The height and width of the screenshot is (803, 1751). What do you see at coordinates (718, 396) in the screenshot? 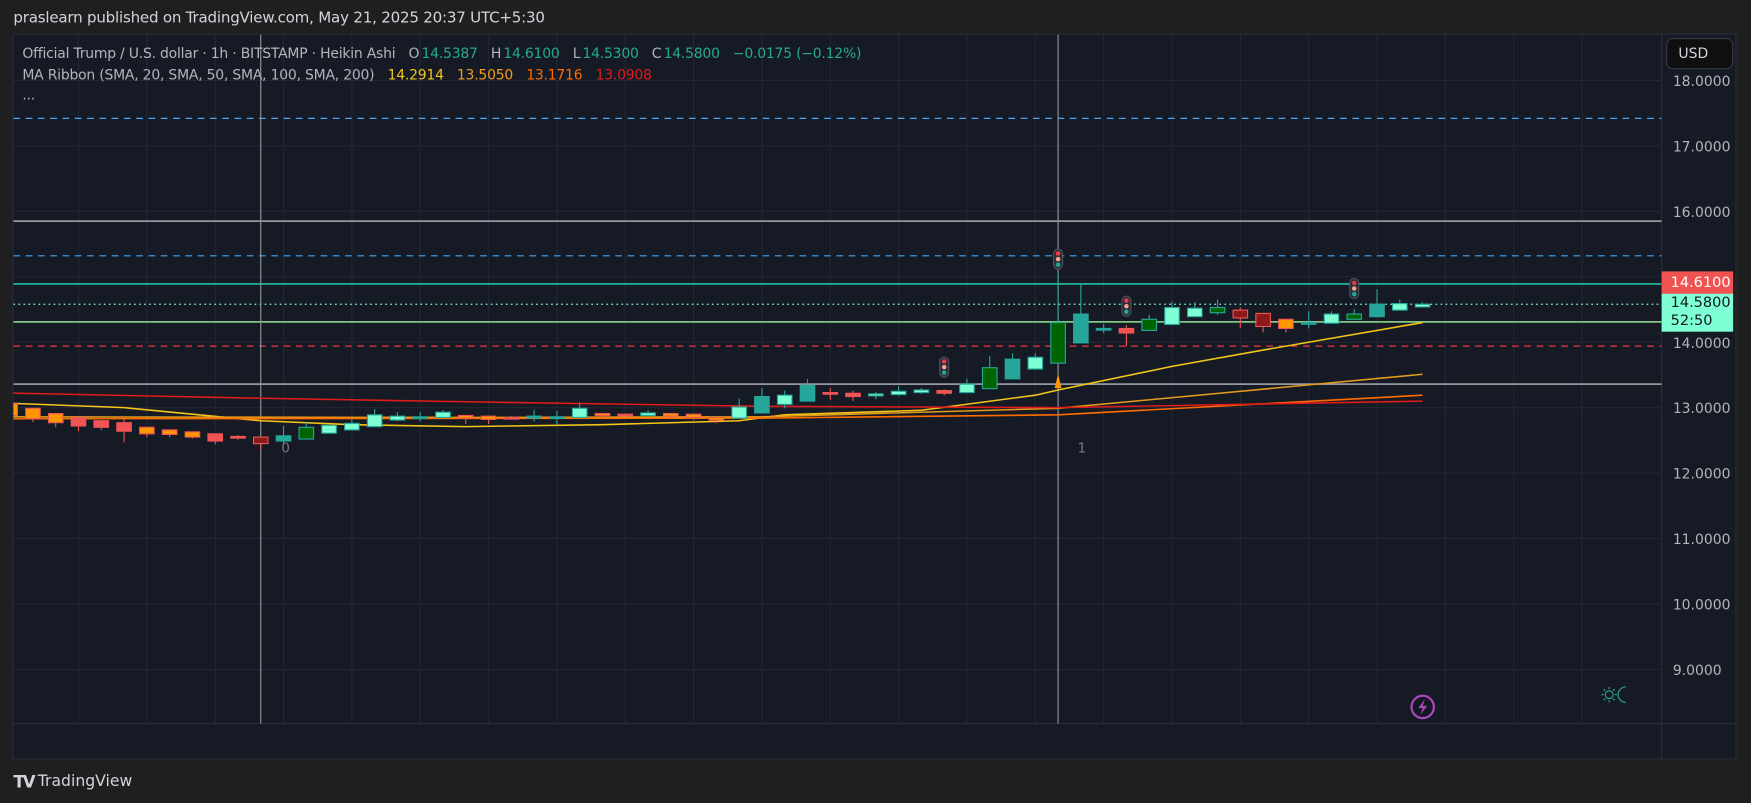
I see `ma-line-sma50` at bounding box center [718, 396].